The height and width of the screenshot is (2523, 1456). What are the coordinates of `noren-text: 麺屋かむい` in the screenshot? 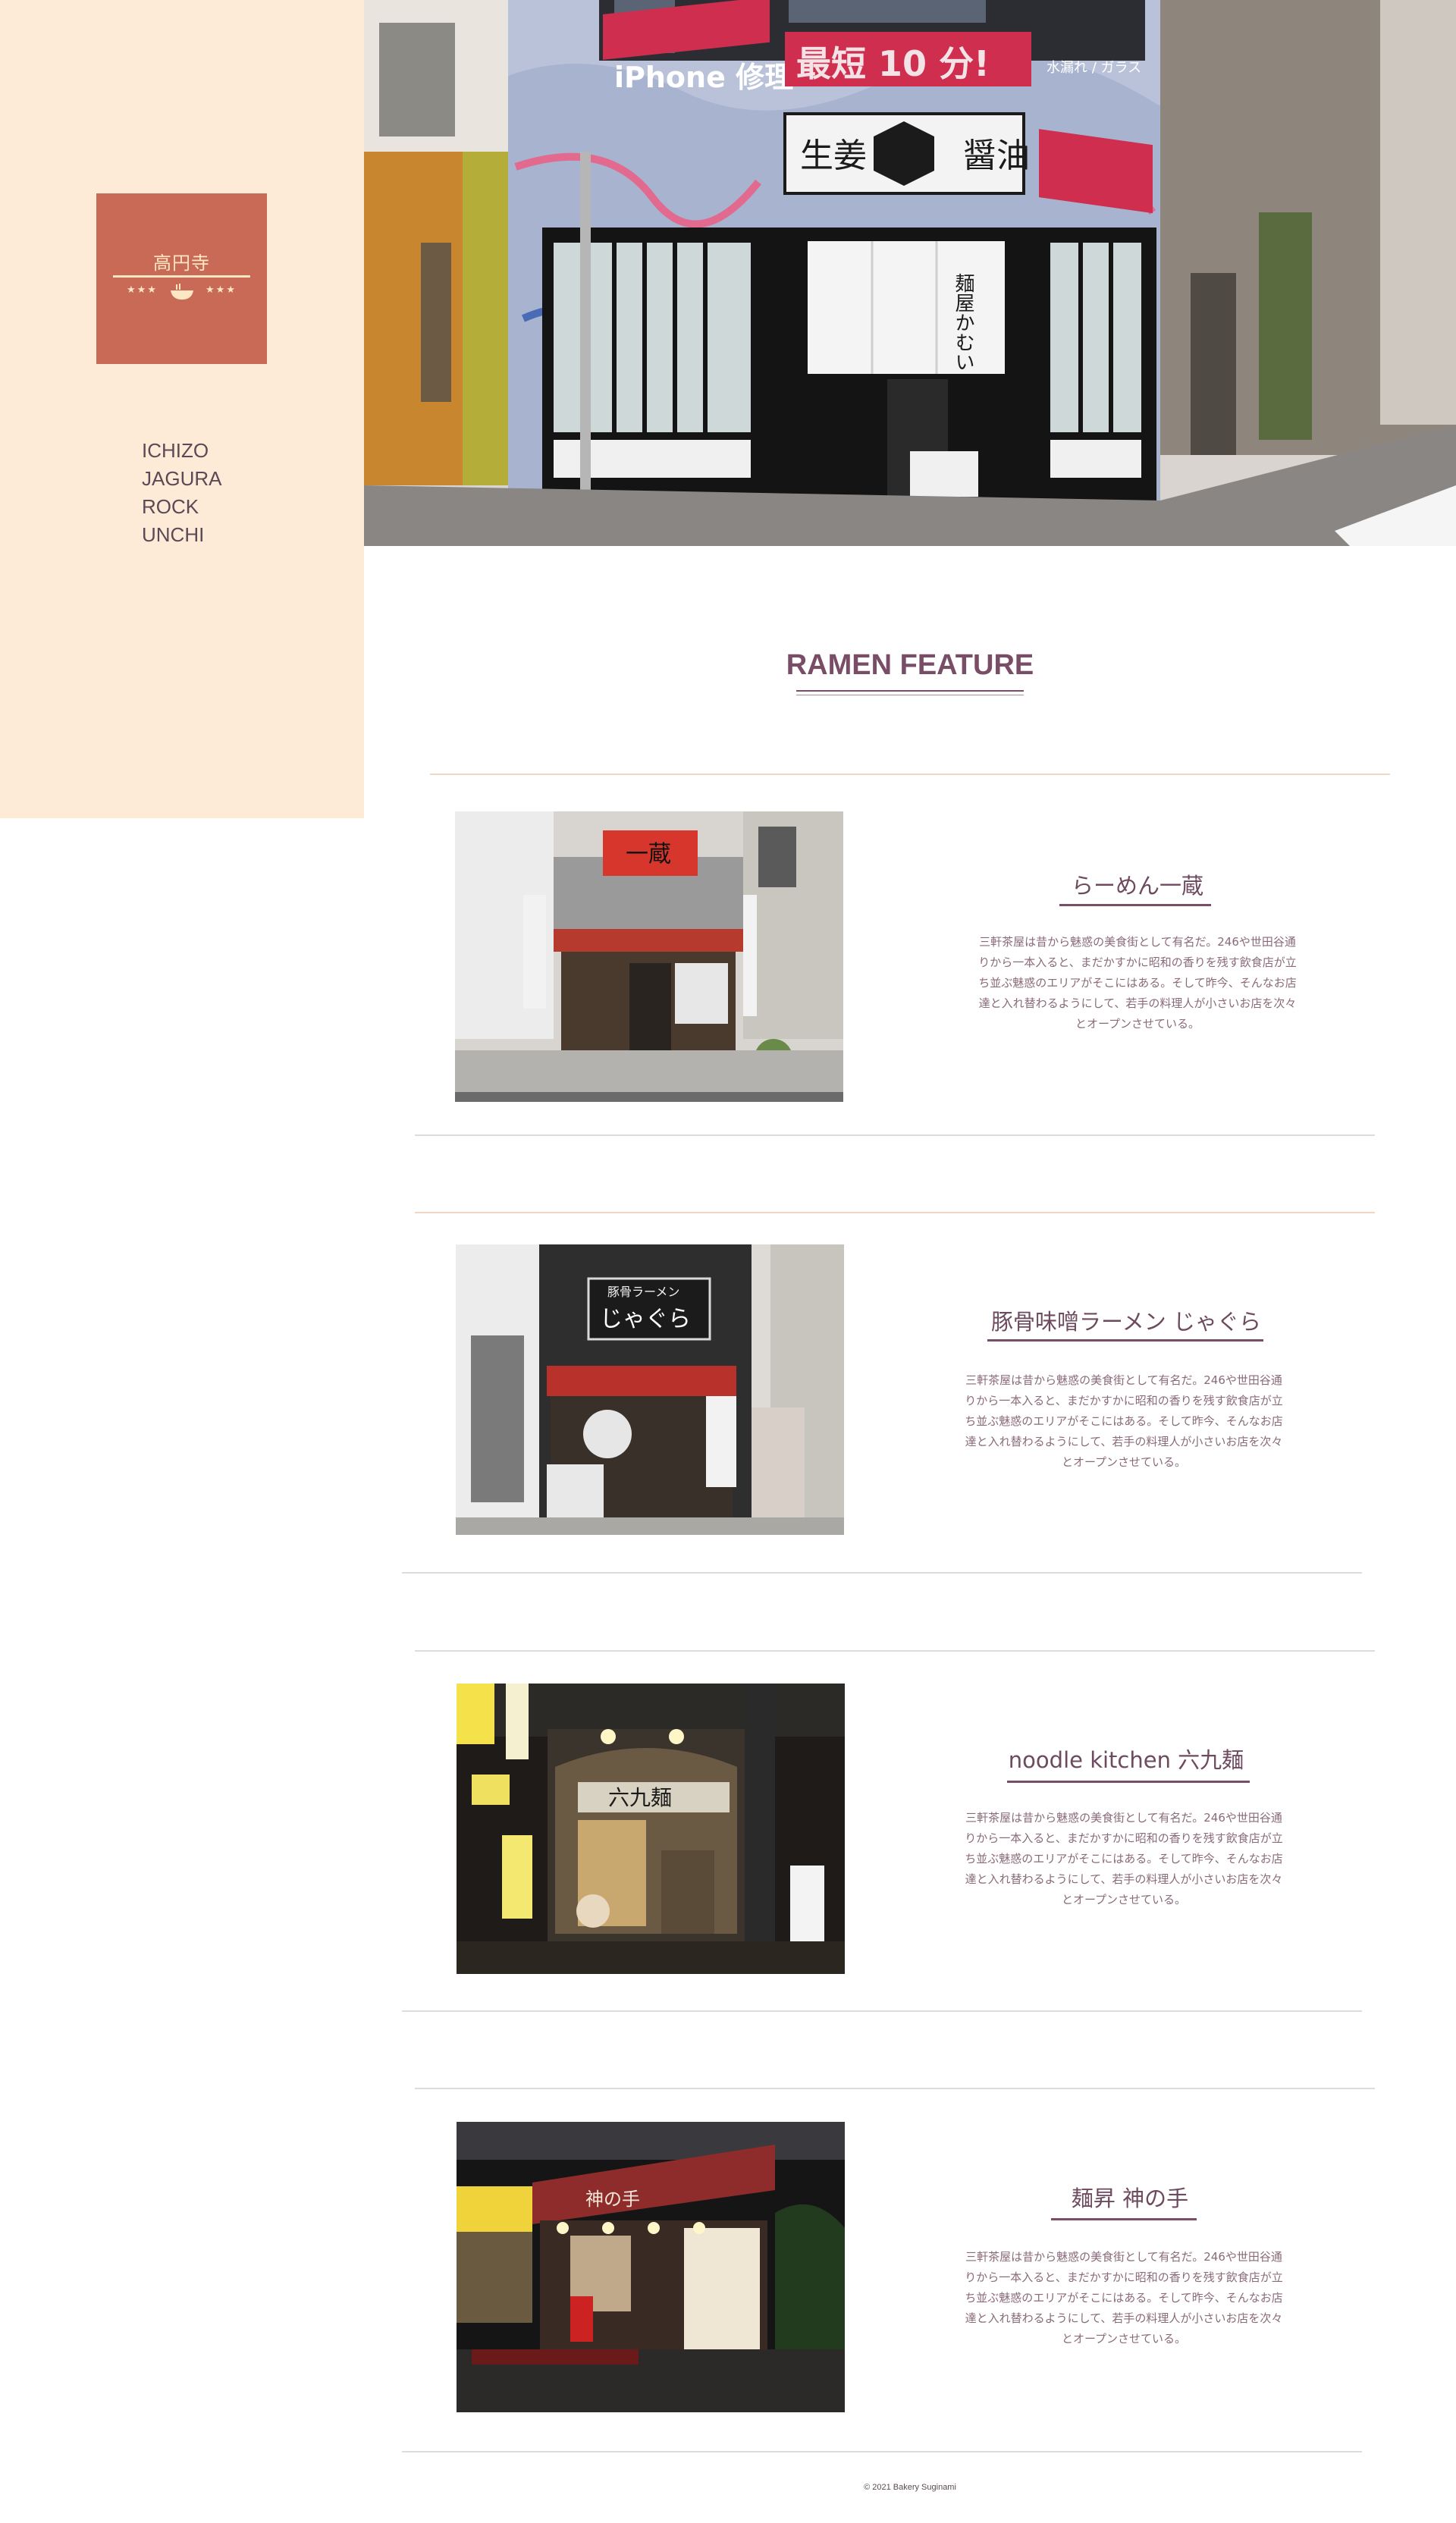 It's located at (963, 322).